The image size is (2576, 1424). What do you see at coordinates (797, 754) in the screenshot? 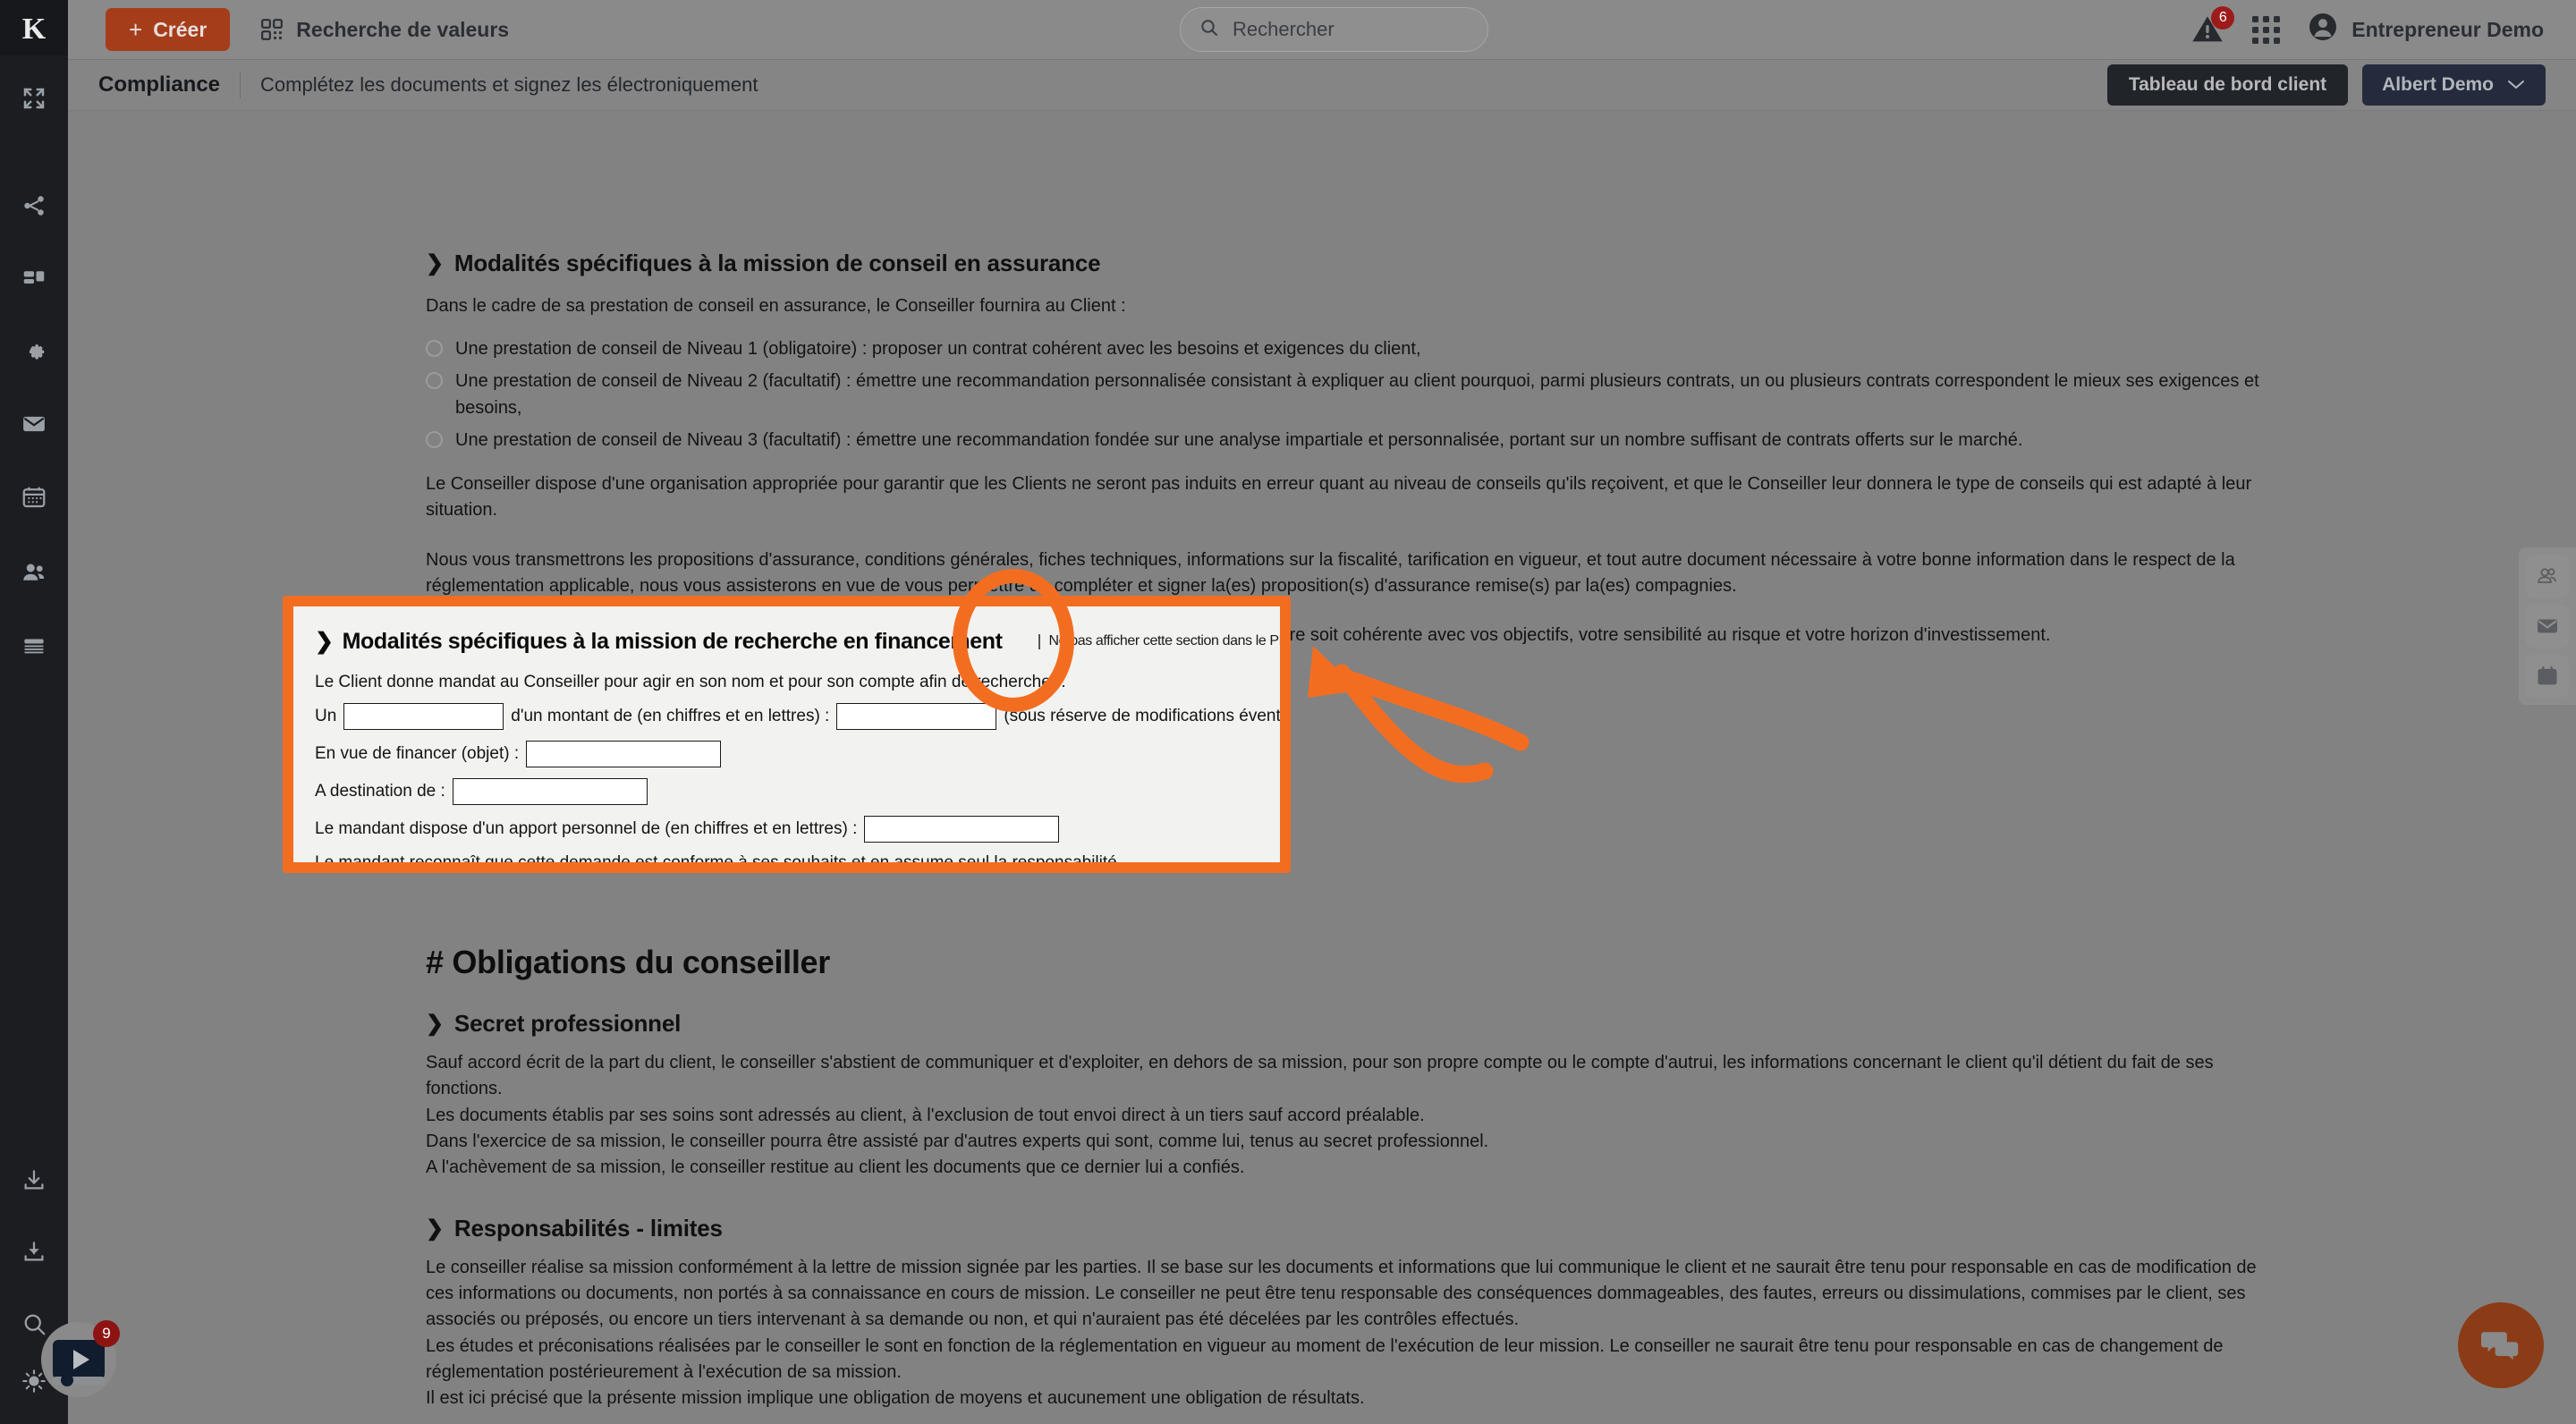
I see `financement-row-financer: En vue de financer (objet) :` at bounding box center [797, 754].